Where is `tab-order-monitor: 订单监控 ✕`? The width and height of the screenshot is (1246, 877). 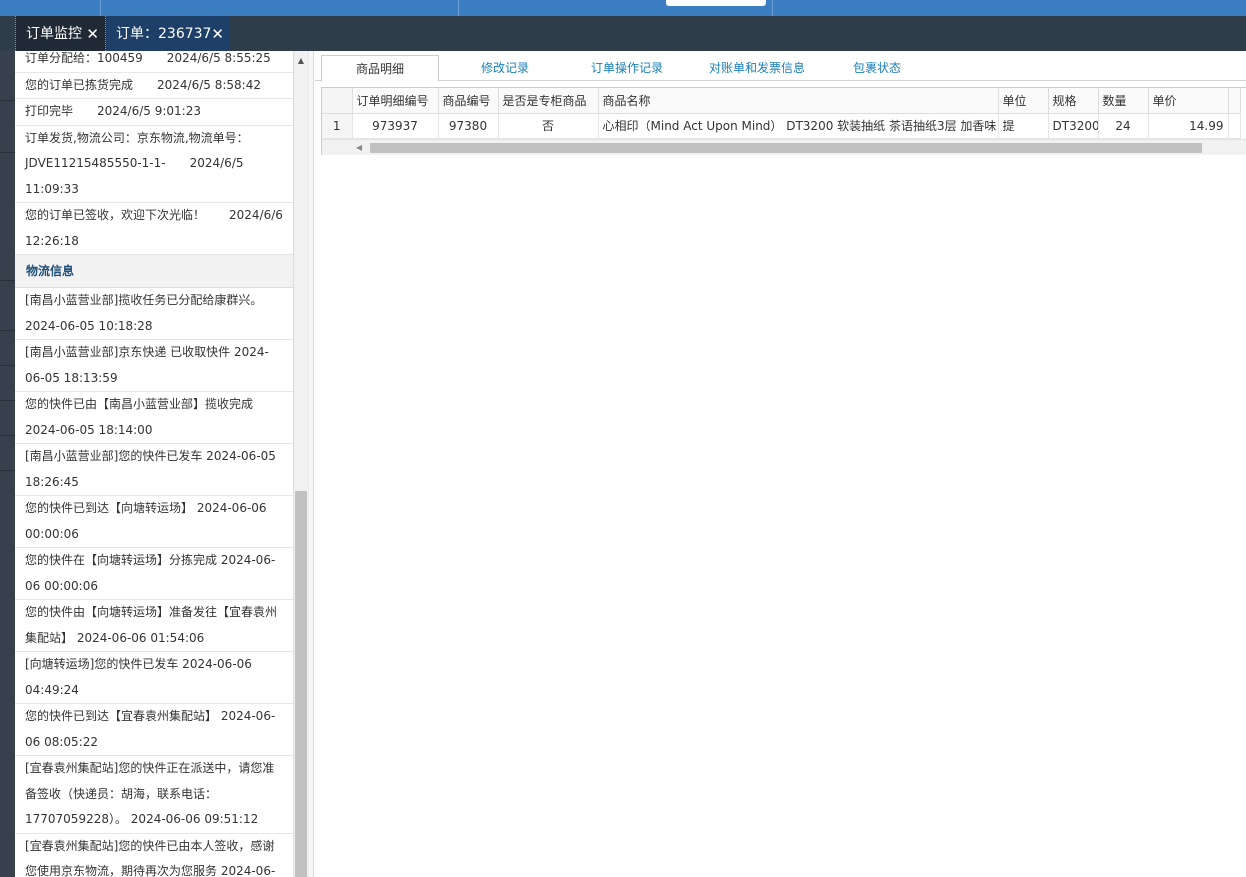 tab-order-monitor: 订单监控 ✕ is located at coordinates (60, 33).